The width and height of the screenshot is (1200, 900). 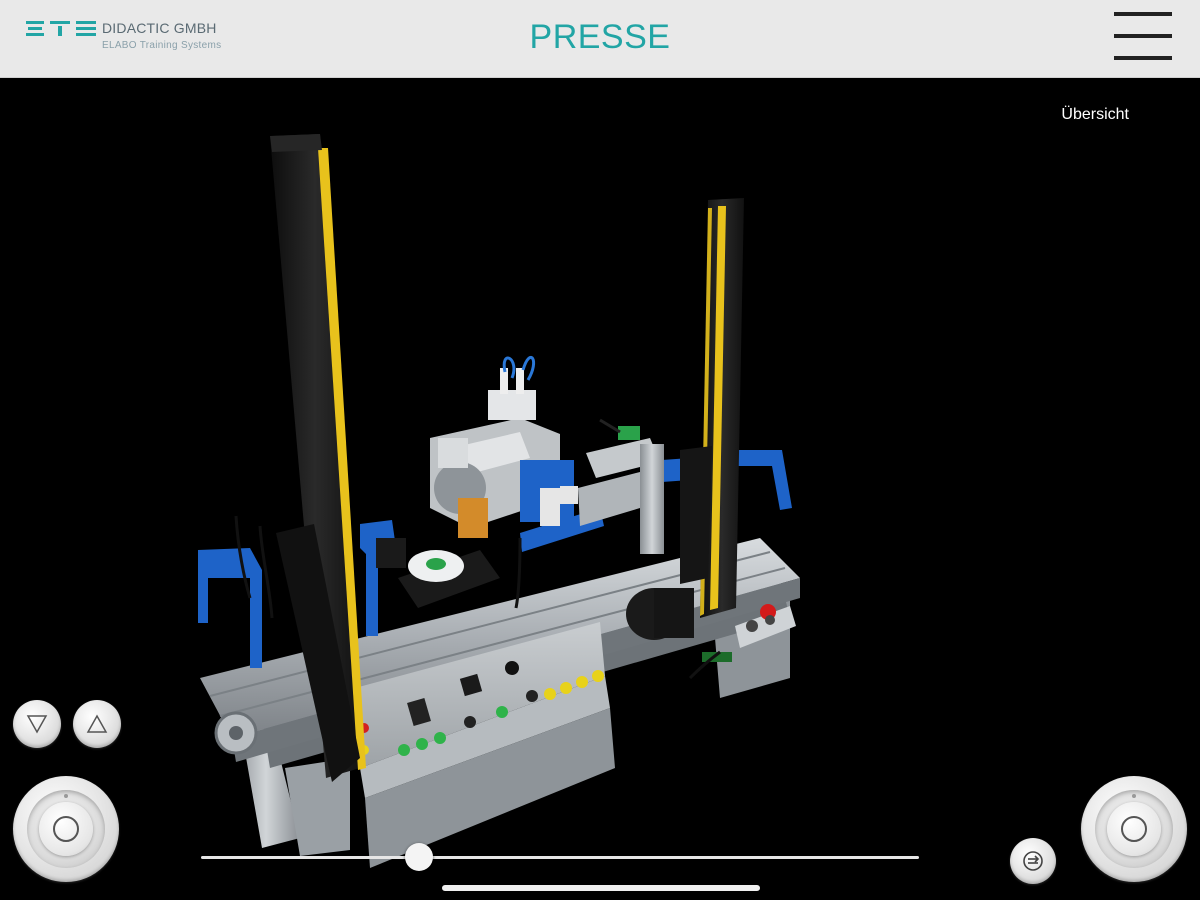 I want to click on overview-link: Übersicht, so click(x=1095, y=115).